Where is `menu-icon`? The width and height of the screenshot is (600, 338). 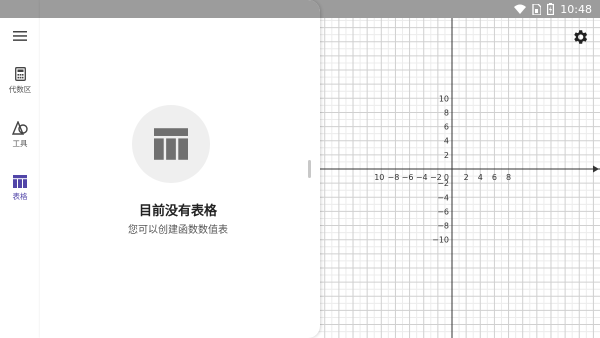
menu-icon is located at coordinates (20, 36).